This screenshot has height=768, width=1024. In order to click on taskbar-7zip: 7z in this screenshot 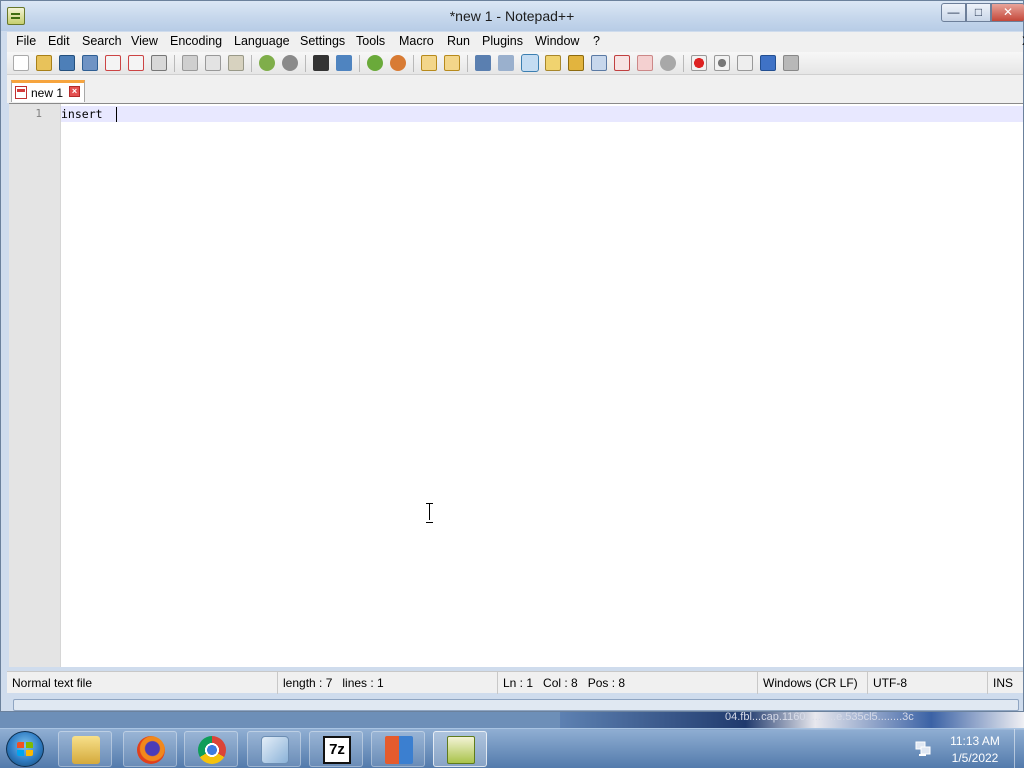, I will do `click(336, 749)`.